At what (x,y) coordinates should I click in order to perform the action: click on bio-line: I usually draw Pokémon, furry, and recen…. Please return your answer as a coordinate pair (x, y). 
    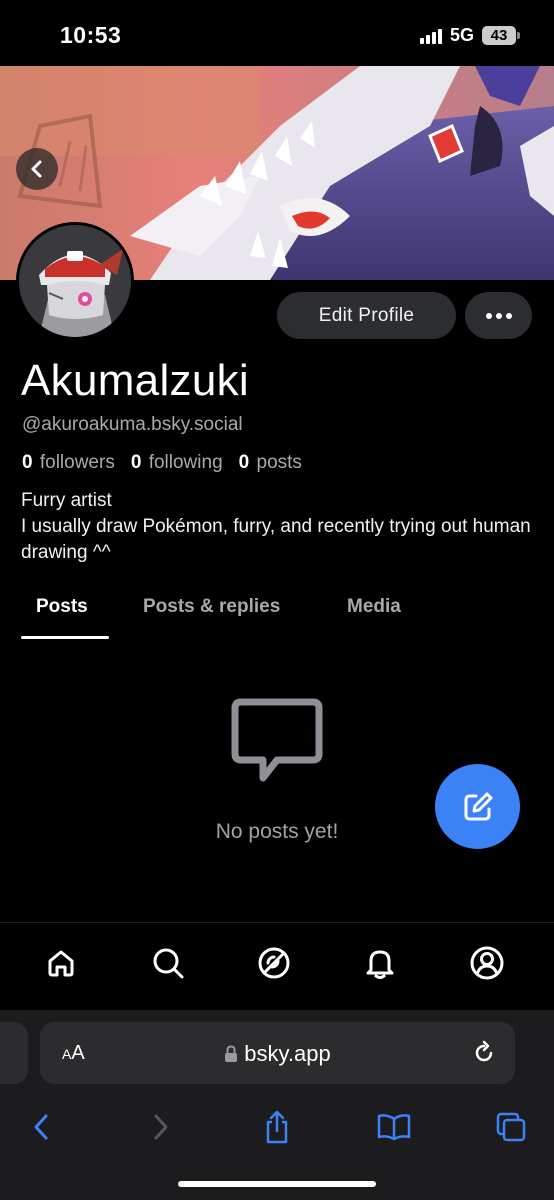
    Looking at the image, I should click on (276, 539).